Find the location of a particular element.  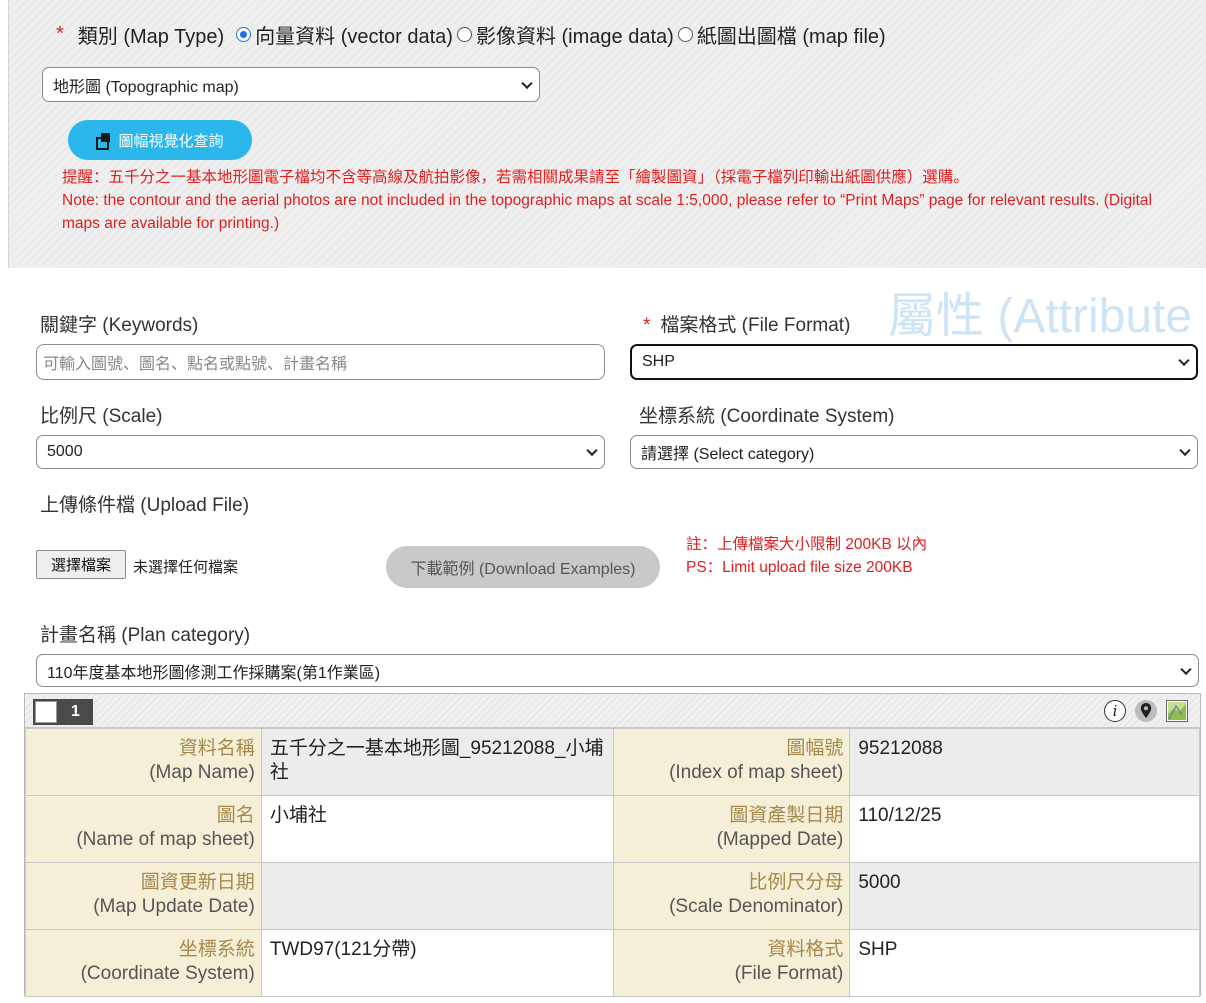

radio-map-file: 紙圖出圖檔 (map file) is located at coordinates (781, 34).